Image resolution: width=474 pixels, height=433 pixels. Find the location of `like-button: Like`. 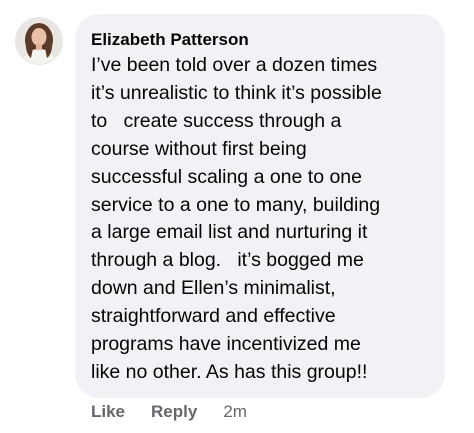

like-button: Like is located at coordinates (108, 412).